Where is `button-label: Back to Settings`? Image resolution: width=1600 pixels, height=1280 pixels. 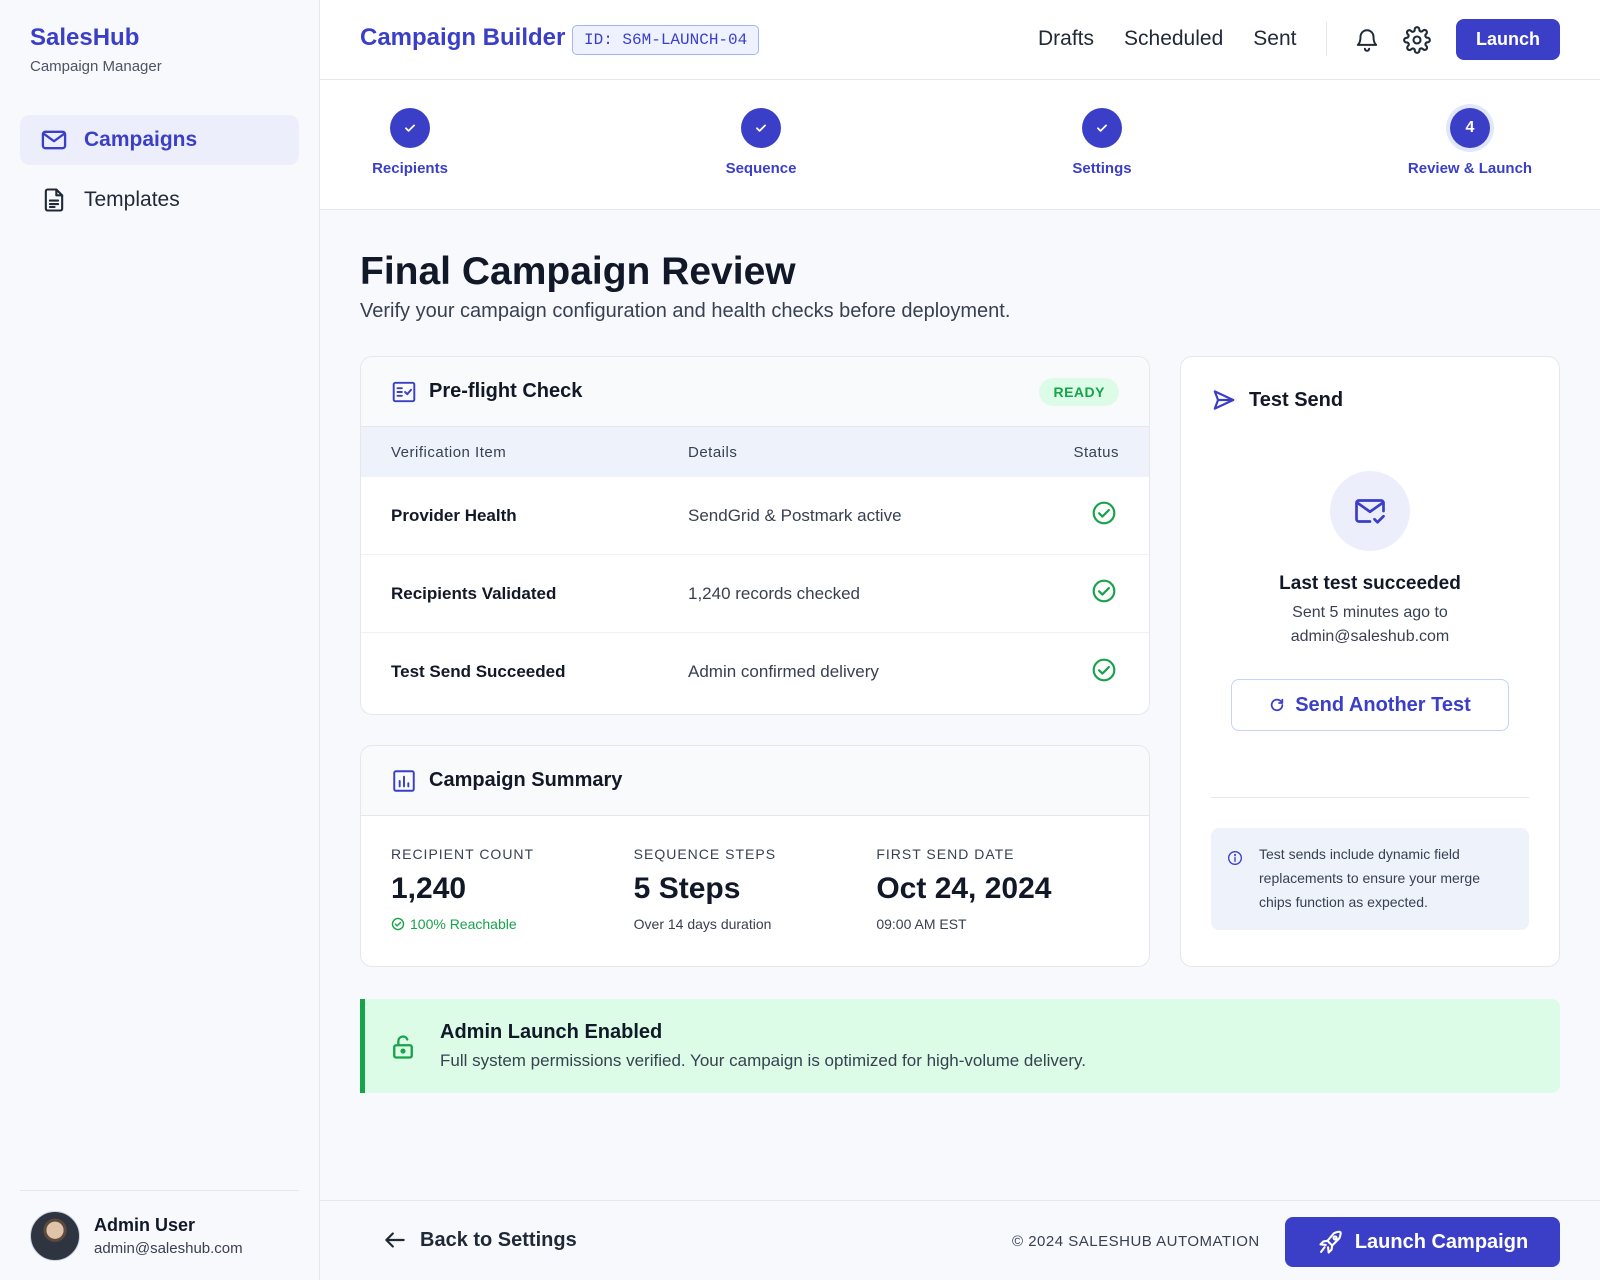
button-label: Back to Settings is located at coordinates (498, 1239).